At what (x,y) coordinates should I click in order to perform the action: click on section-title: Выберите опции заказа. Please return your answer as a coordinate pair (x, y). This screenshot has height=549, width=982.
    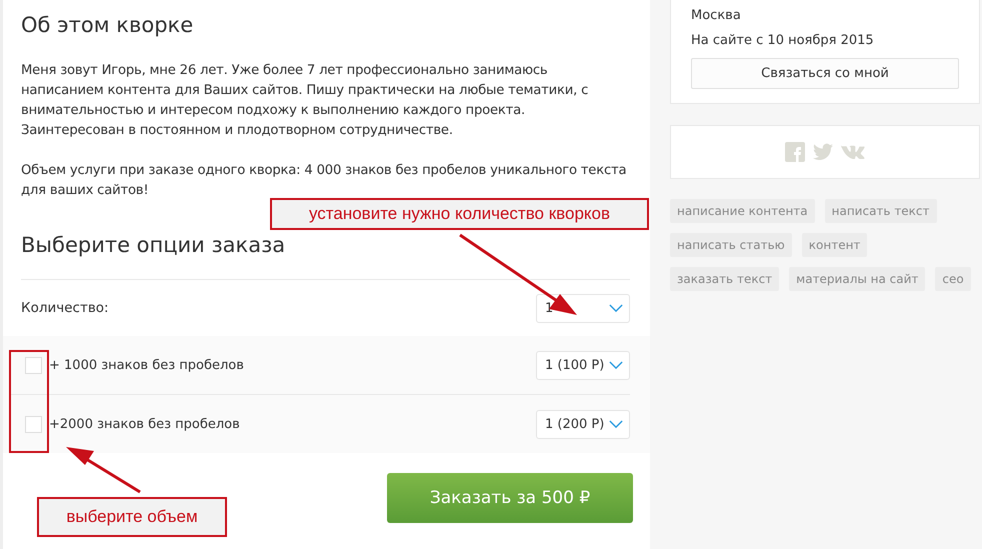
    Looking at the image, I should click on (153, 245).